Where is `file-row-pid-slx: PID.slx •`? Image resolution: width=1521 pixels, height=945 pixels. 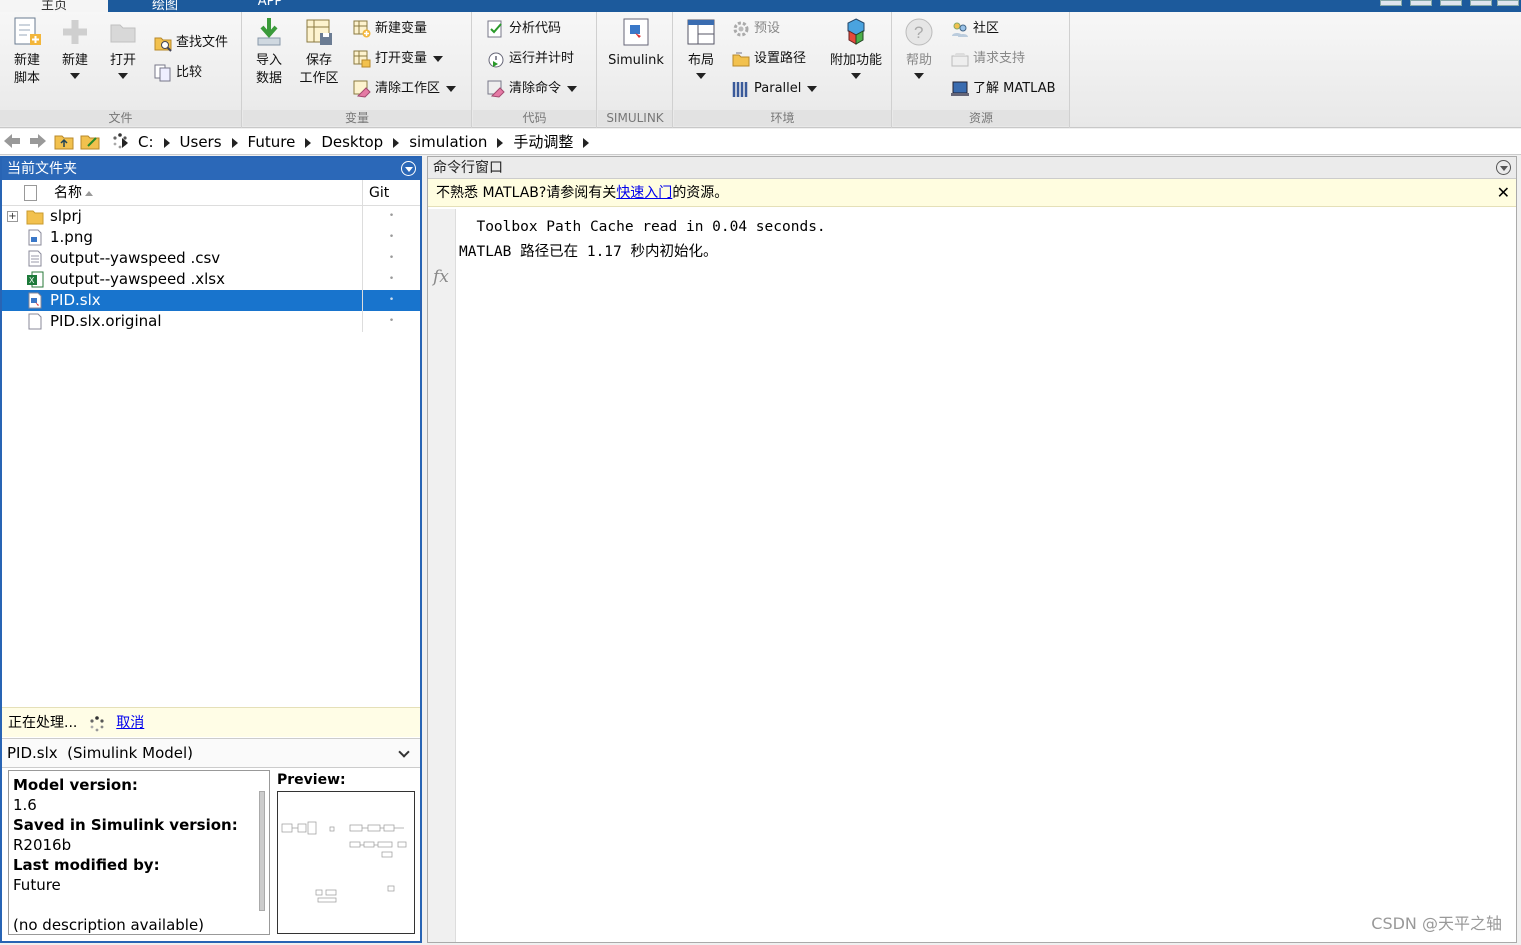
file-row-pid-slx: PID.slx • is located at coordinates (211, 300).